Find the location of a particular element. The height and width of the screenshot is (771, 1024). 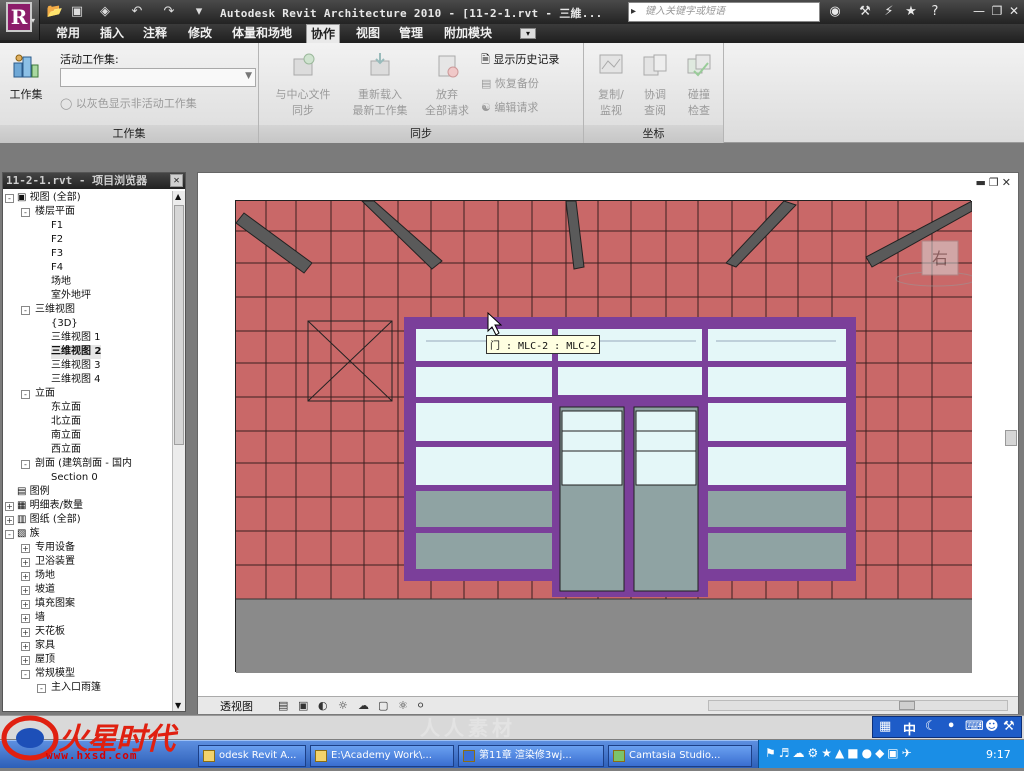

scroll-up-icon: ▲ is located at coordinates (178, 196).